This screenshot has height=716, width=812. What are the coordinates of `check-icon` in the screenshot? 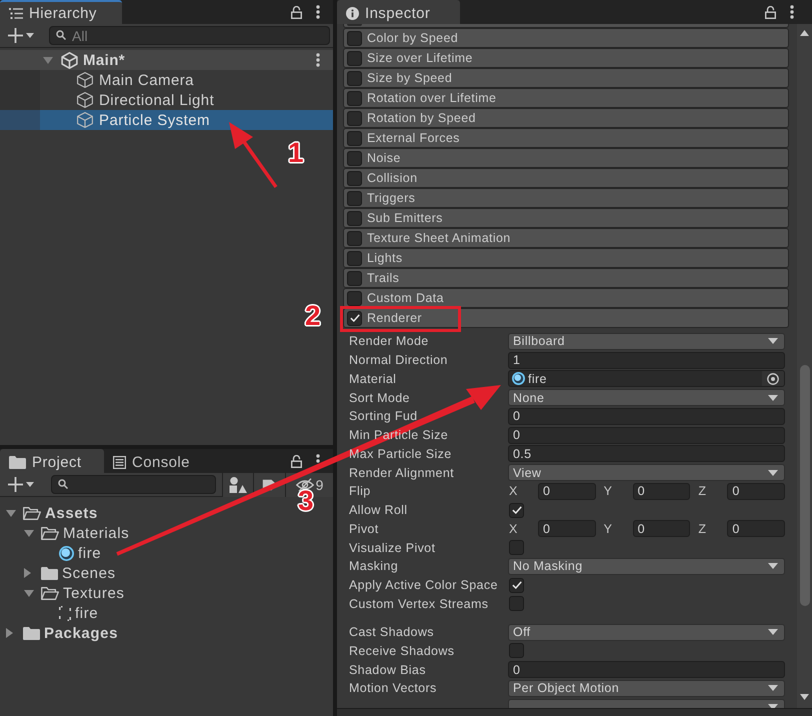 It's located at (355, 318).